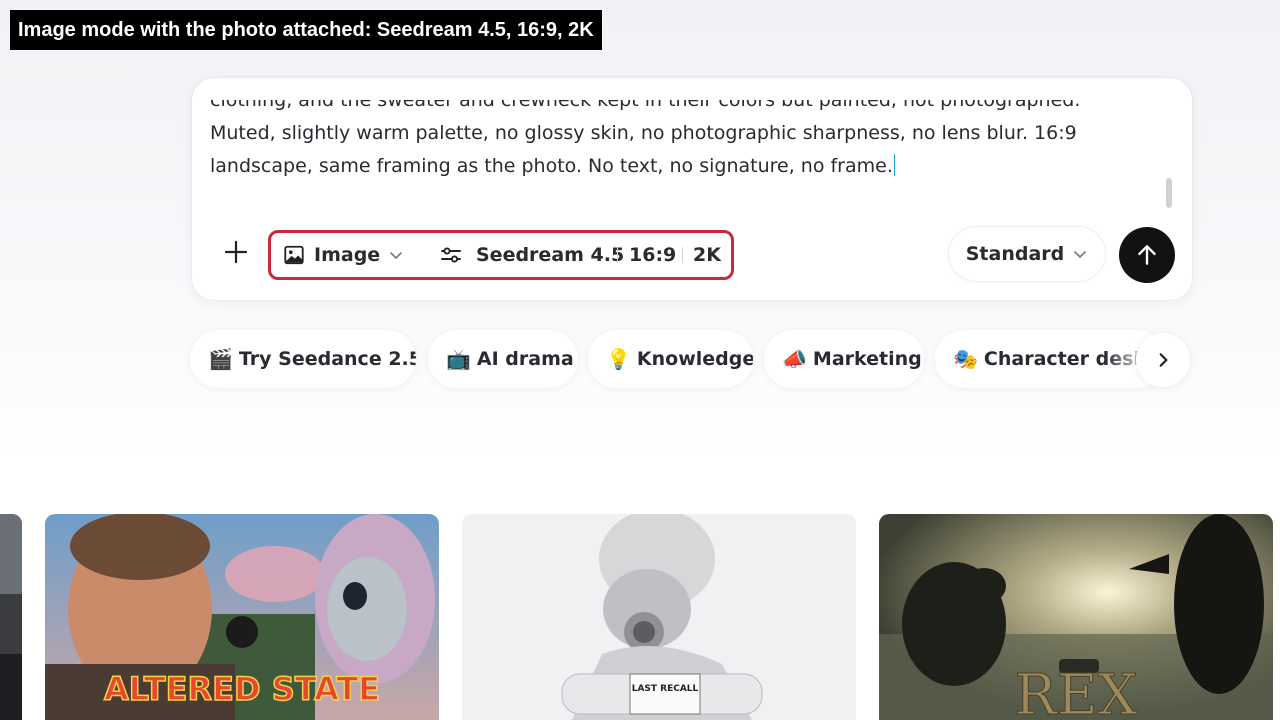 This screenshot has height=720, width=1280. What do you see at coordinates (458, 359) in the screenshot?
I see `tv-icon: 📺` at bounding box center [458, 359].